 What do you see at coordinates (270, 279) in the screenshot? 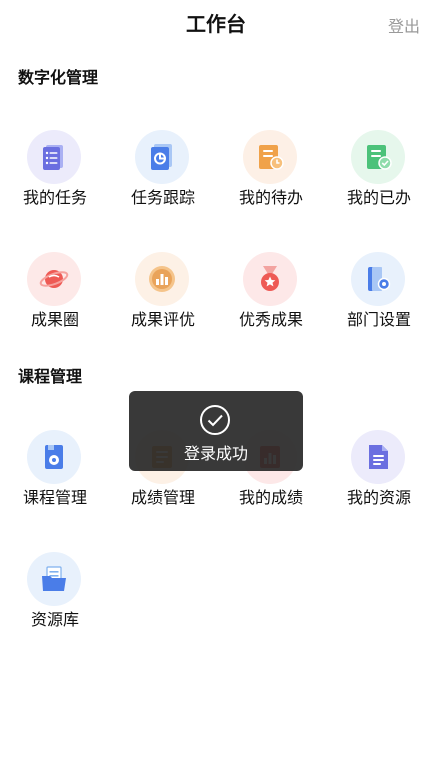
I see `medal-icon` at bounding box center [270, 279].